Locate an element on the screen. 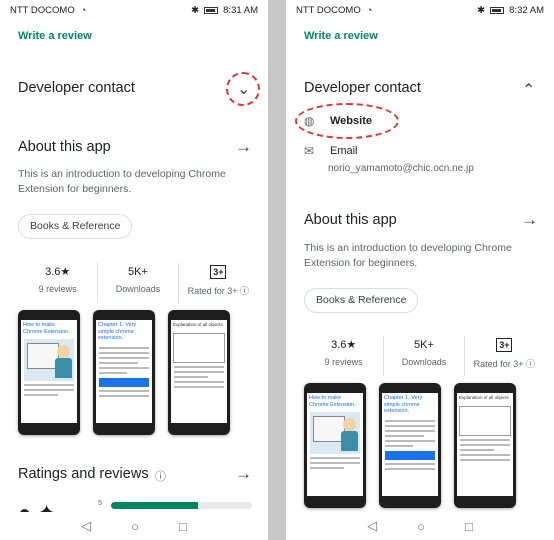 The width and height of the screenshot is (554, 540). clock: 8:31 AM is located at coordinates (240, 10).